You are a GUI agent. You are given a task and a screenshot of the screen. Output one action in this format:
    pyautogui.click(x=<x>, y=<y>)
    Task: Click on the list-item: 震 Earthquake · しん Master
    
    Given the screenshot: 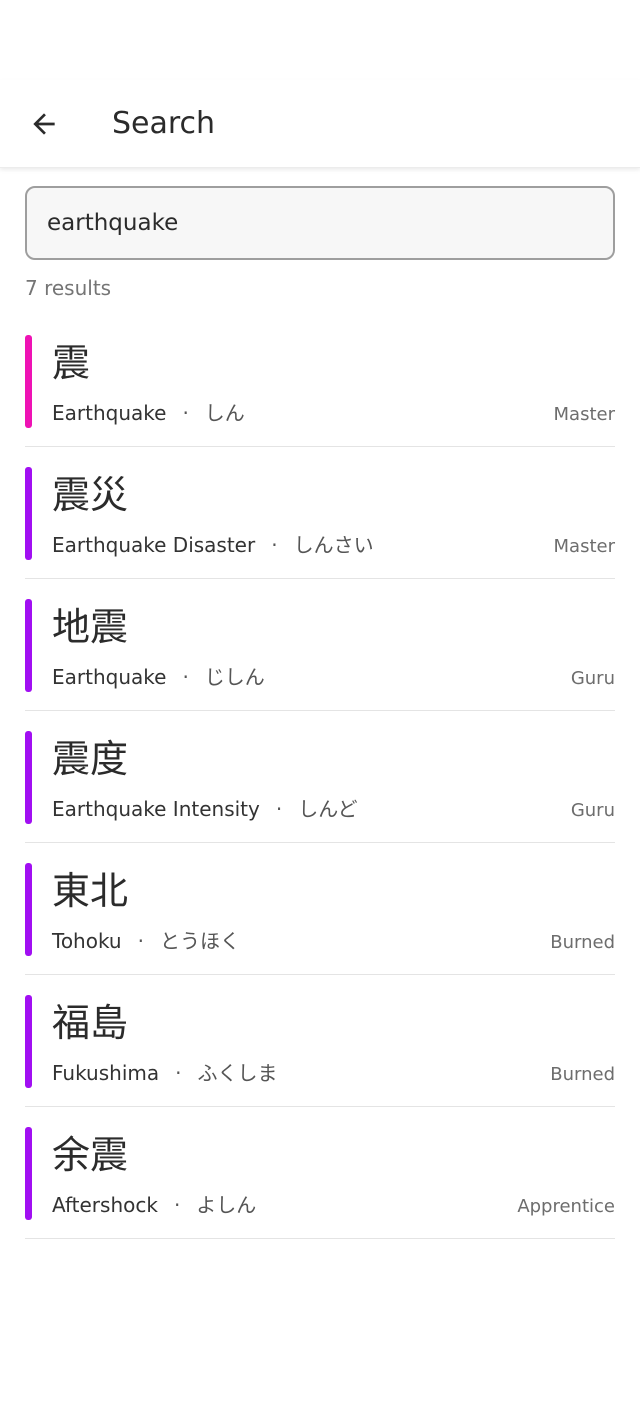 What is the action you would take?
    pyautogui.click(x=320, y=381)
    